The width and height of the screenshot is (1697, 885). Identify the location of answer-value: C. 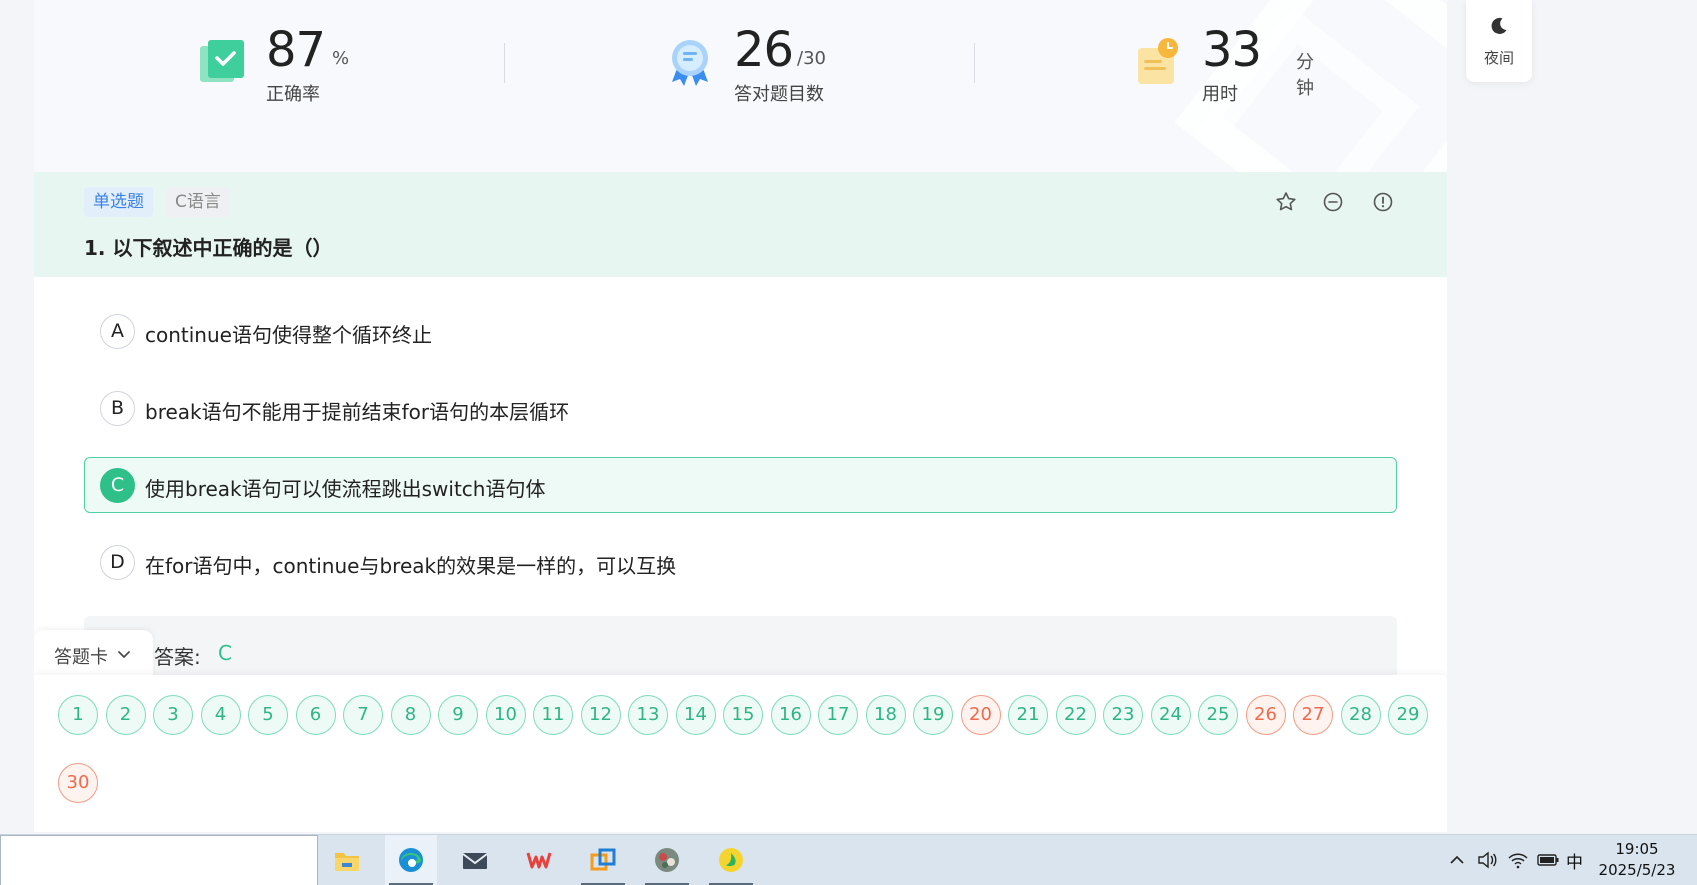
(225, 653).